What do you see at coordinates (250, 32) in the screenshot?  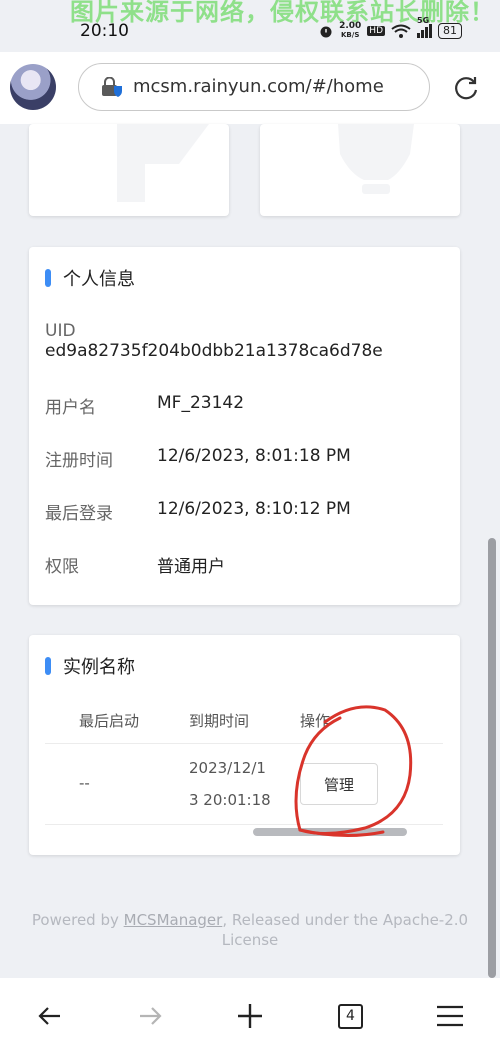 I see `status-bar: 20:10 2.00 KB/S HD 5G 81` at bounding box center [250, 32].